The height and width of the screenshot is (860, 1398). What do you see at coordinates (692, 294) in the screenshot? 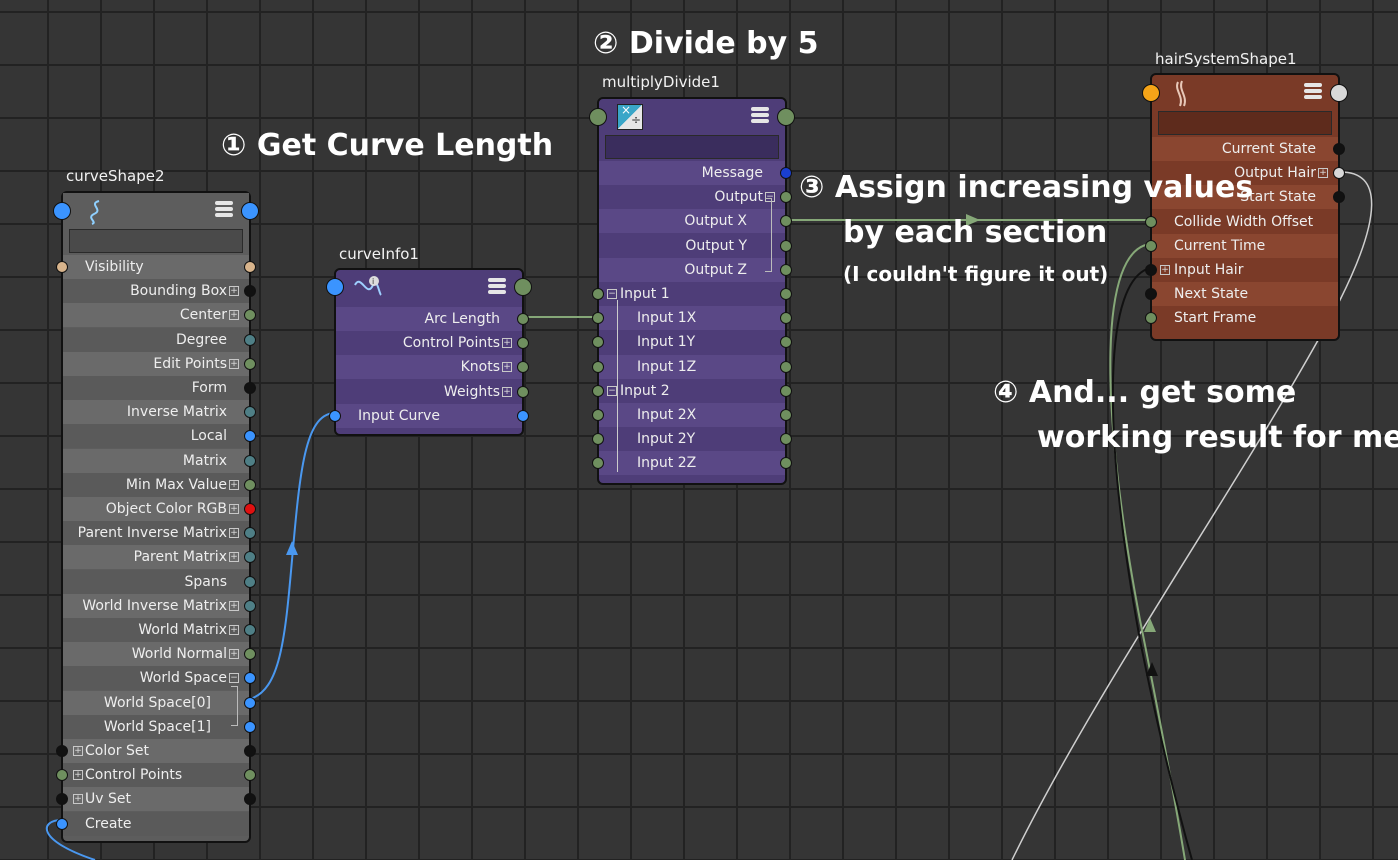
I see `attribute-row-input-1: Input 1−` at bounding box center [692, 294].